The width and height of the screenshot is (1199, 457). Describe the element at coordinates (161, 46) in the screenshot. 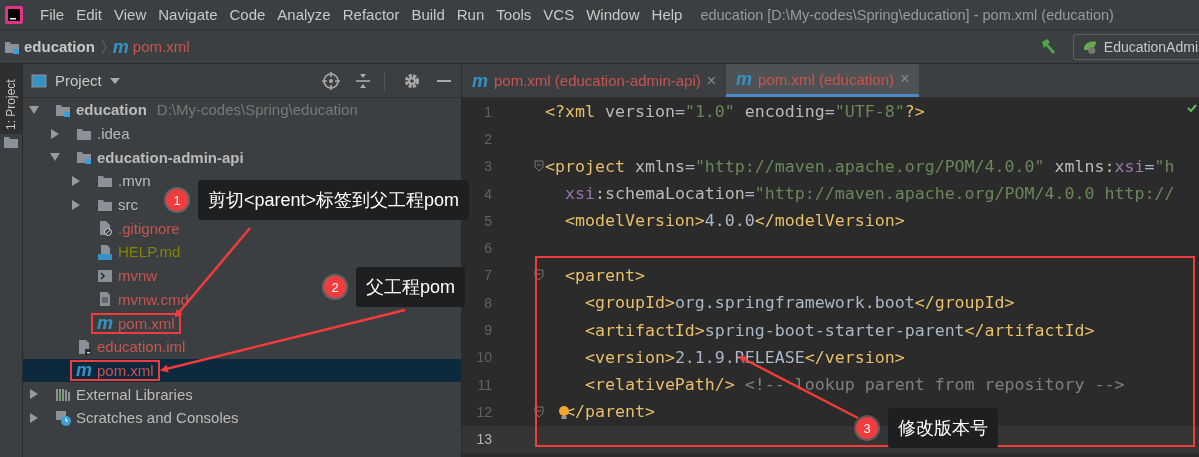

I see `breadcrumb-label: pom.xml` at that location.